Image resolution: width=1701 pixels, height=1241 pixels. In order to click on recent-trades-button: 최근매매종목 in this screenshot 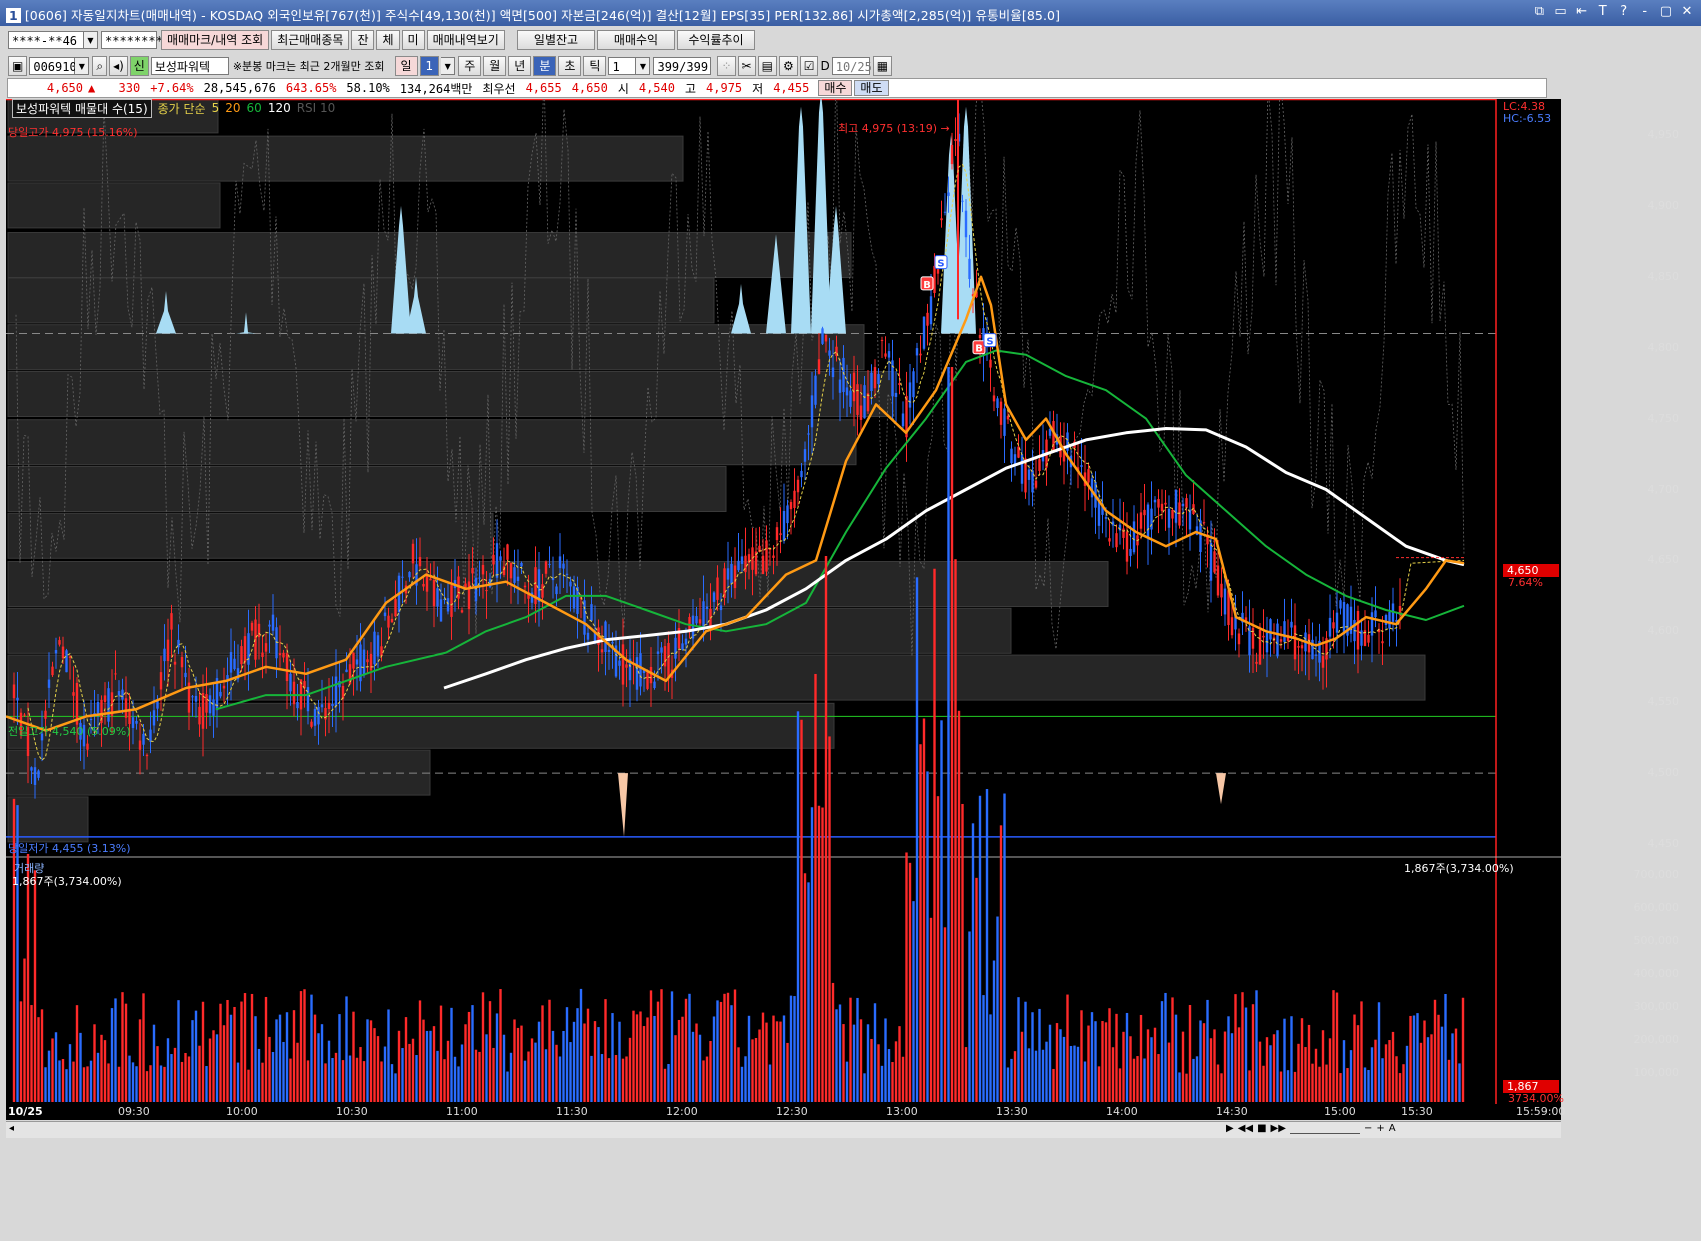, I will do `click(310, 40)`.